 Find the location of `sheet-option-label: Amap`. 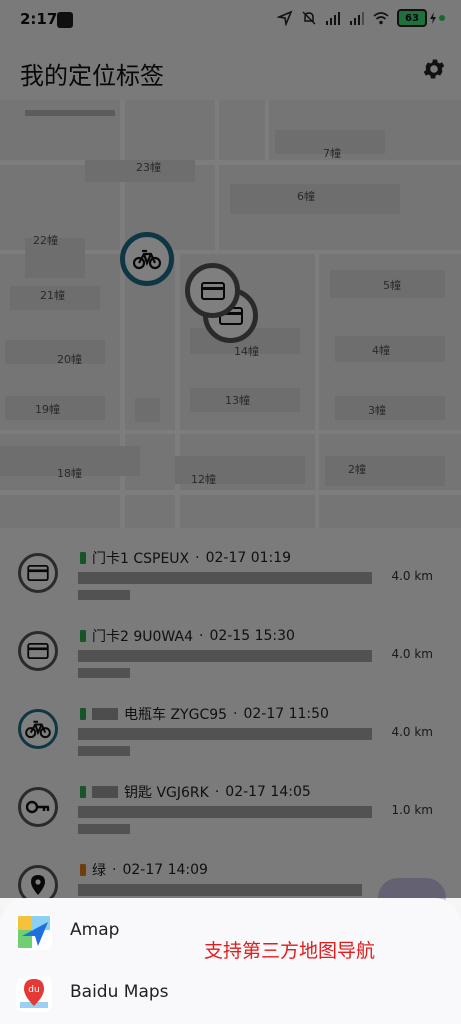

sheet-option-label: Amap is located at coordinates (95, 930).